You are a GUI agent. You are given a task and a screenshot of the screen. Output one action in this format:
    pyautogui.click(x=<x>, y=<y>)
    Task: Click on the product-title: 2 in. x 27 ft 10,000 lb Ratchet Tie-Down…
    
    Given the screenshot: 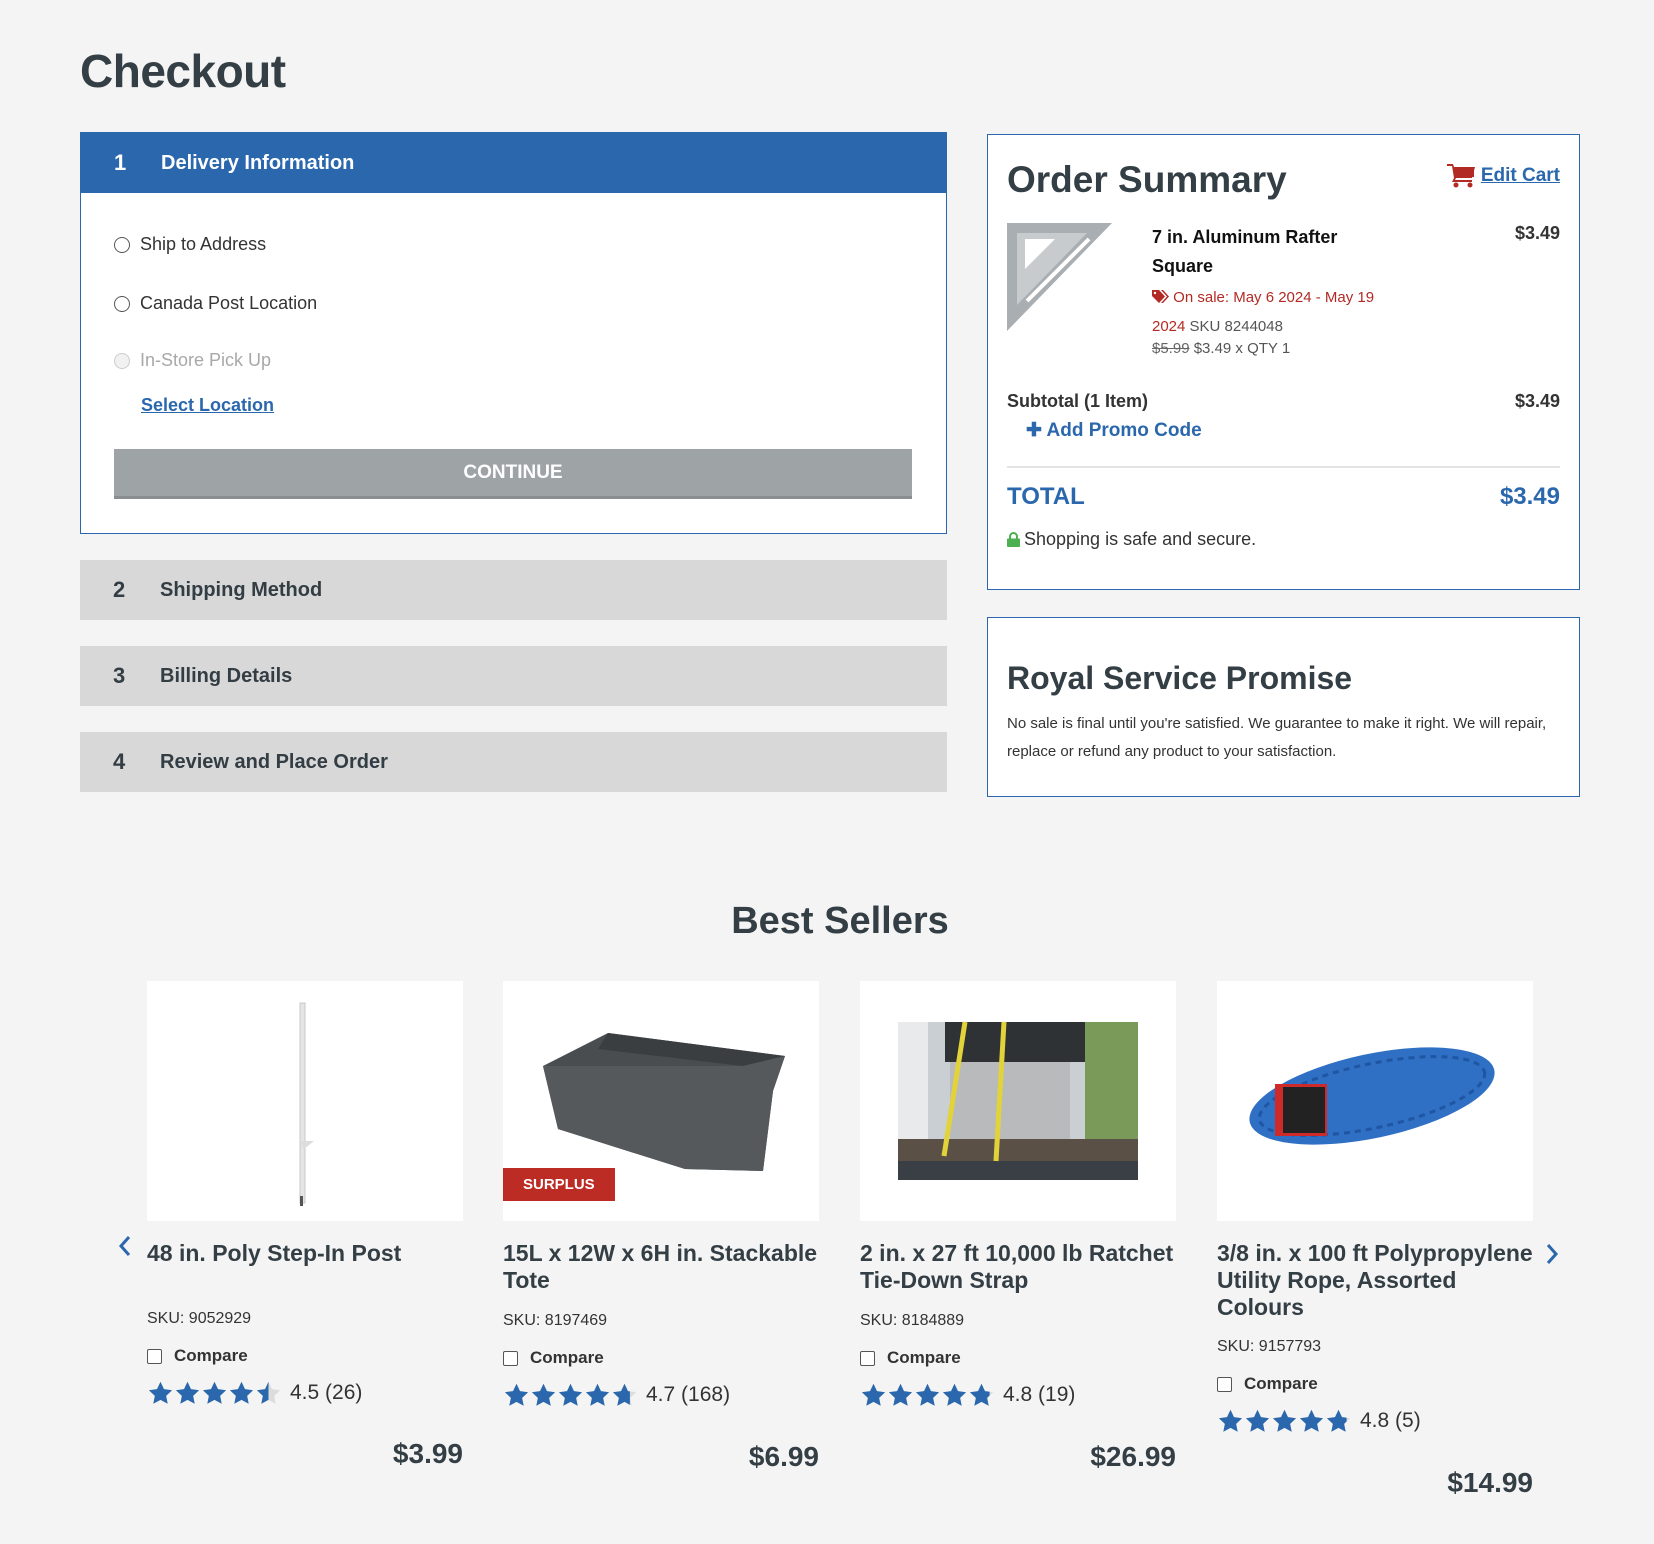 What is the action you would take?
    pyautogui.click(x=1021, y=1267)
    